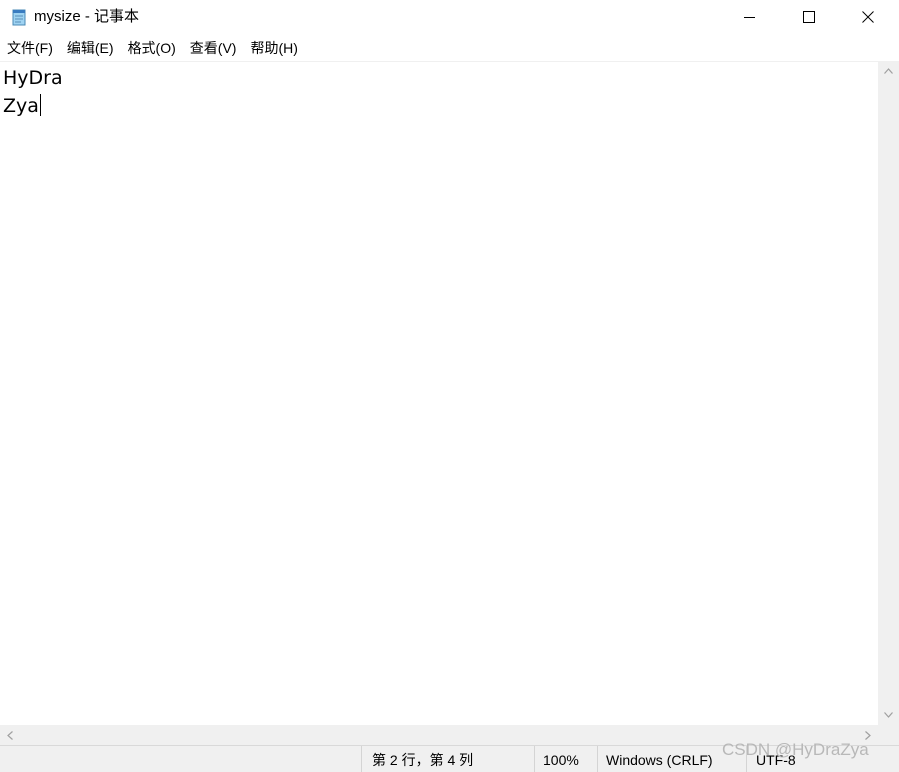 The height and width of the screenshot is (772, 899). I want to click on chevron-up-icon, so click(888, 71).